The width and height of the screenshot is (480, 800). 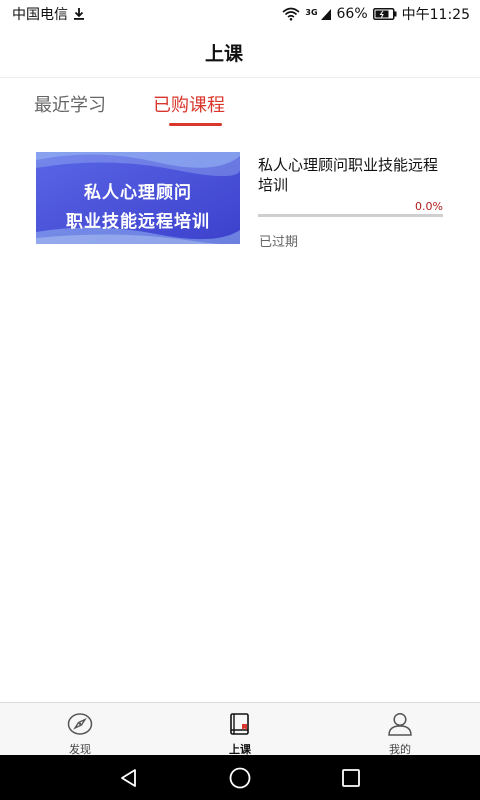 What do you see at coordinates (326, 14) in the screenshot?
I see `signal-icon` at bounding box center [326, 14].